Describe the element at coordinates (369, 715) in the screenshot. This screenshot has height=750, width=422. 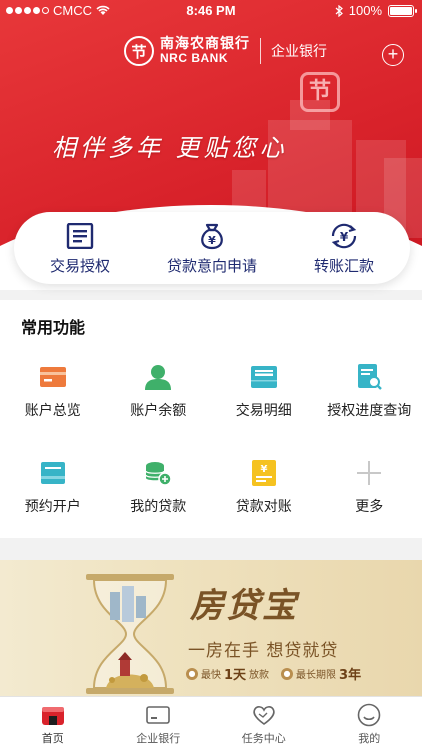
I see `profile-smile-icon` at that location.